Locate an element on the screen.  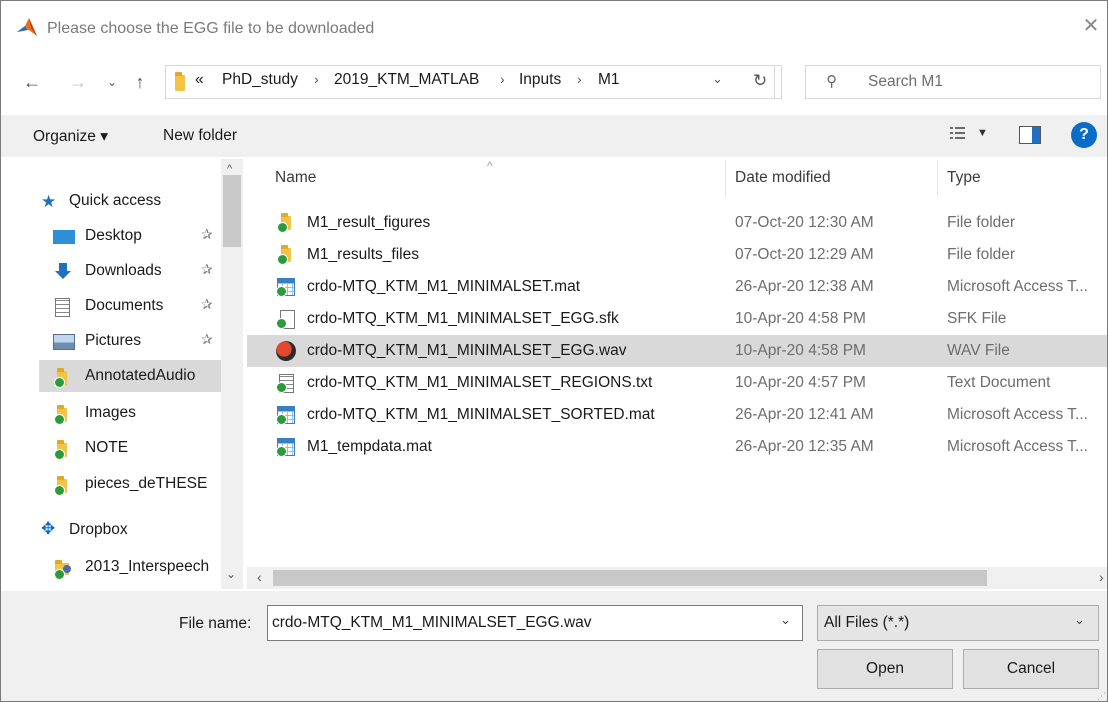
file-type-dropdown-icon: ⌄ is located at coordinates (1079, 620).